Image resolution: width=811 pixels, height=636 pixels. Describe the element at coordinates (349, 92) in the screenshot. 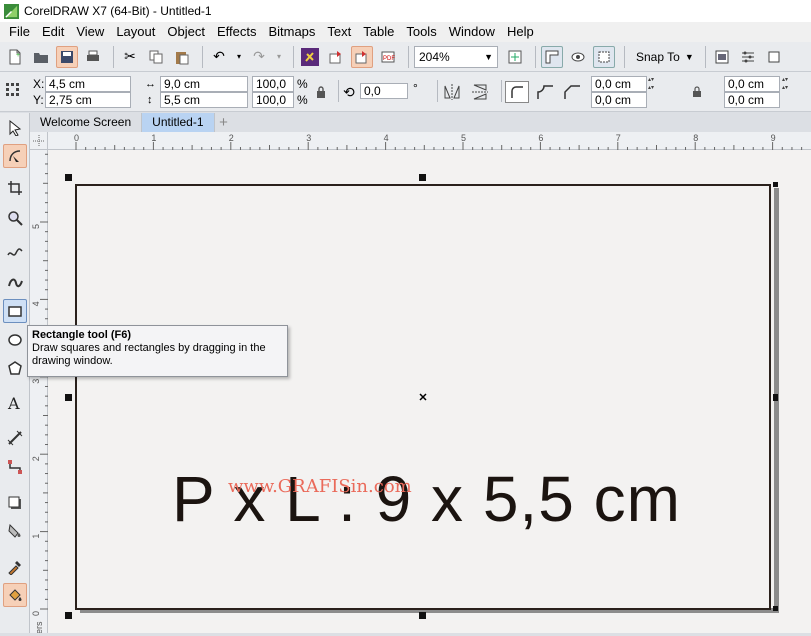

I see `rotation-icon: ⟲` at that location.